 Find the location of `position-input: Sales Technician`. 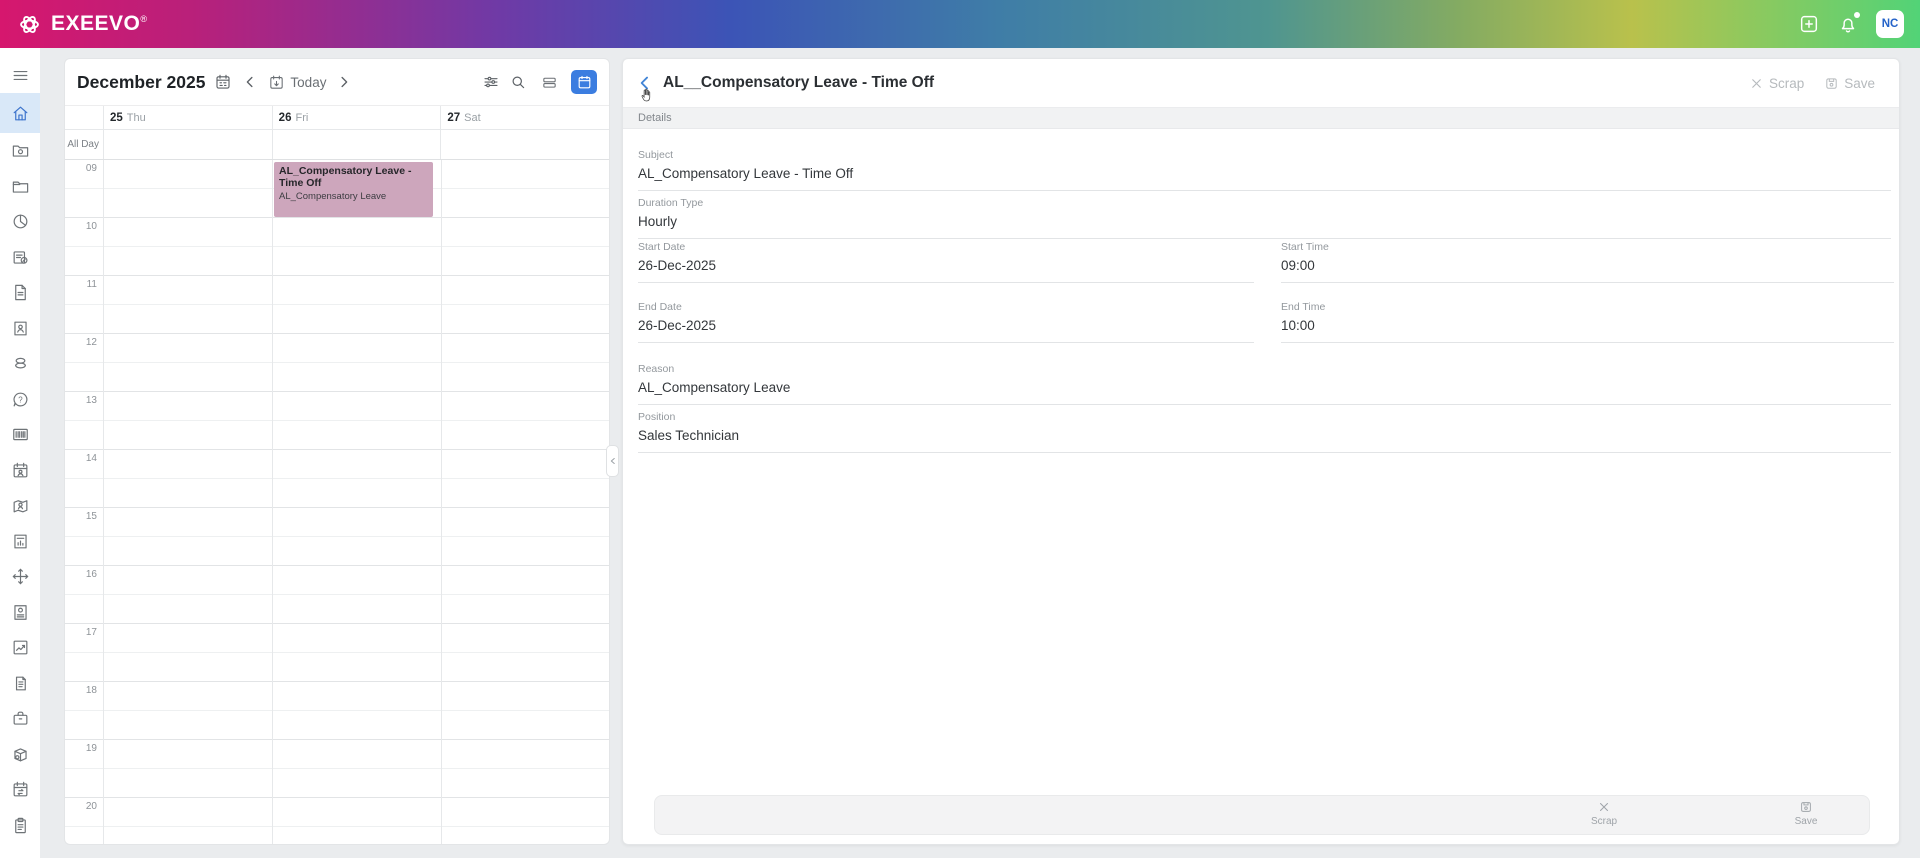

position-input: Sales Technician is located at coordinates (1264, 440).